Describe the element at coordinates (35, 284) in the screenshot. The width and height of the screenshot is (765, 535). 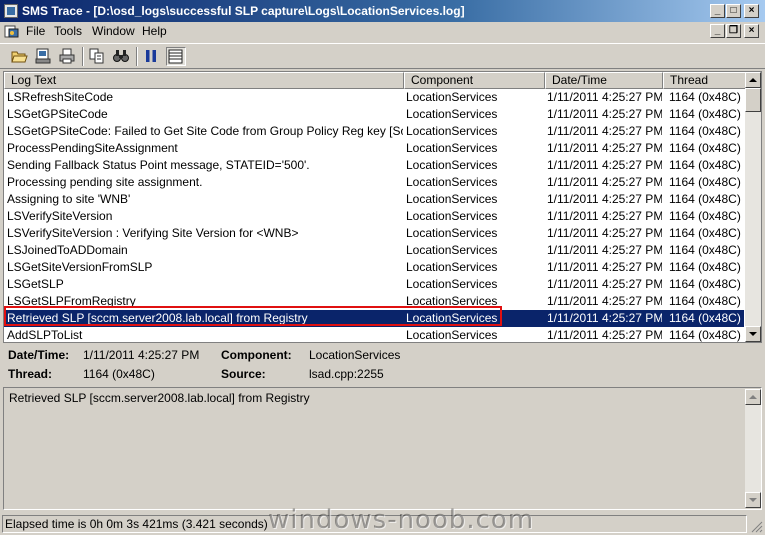
I see `cell-log-text: LSGetSLP` at that location.